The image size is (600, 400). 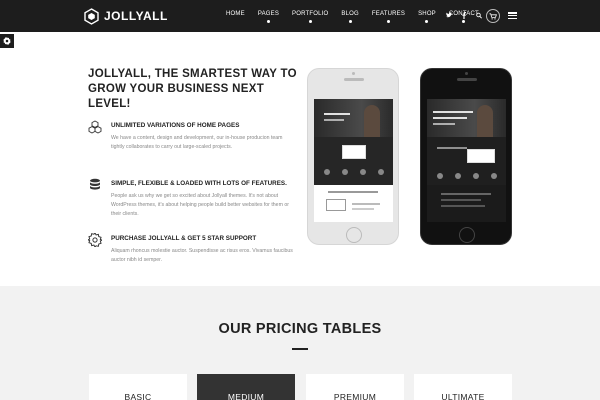 I want to click on nav-shop-label: SHOP, so click(x=427, y=14).